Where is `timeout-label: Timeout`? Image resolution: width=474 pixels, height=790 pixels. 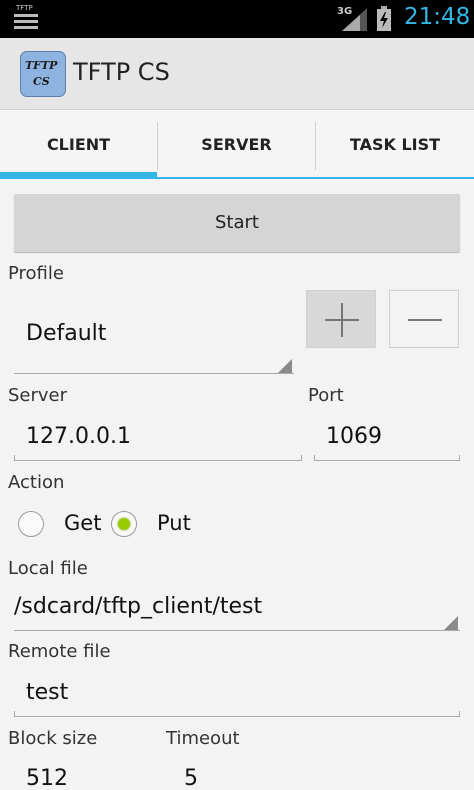 timeout-label: Timeout is located at coordinates (203, 738).